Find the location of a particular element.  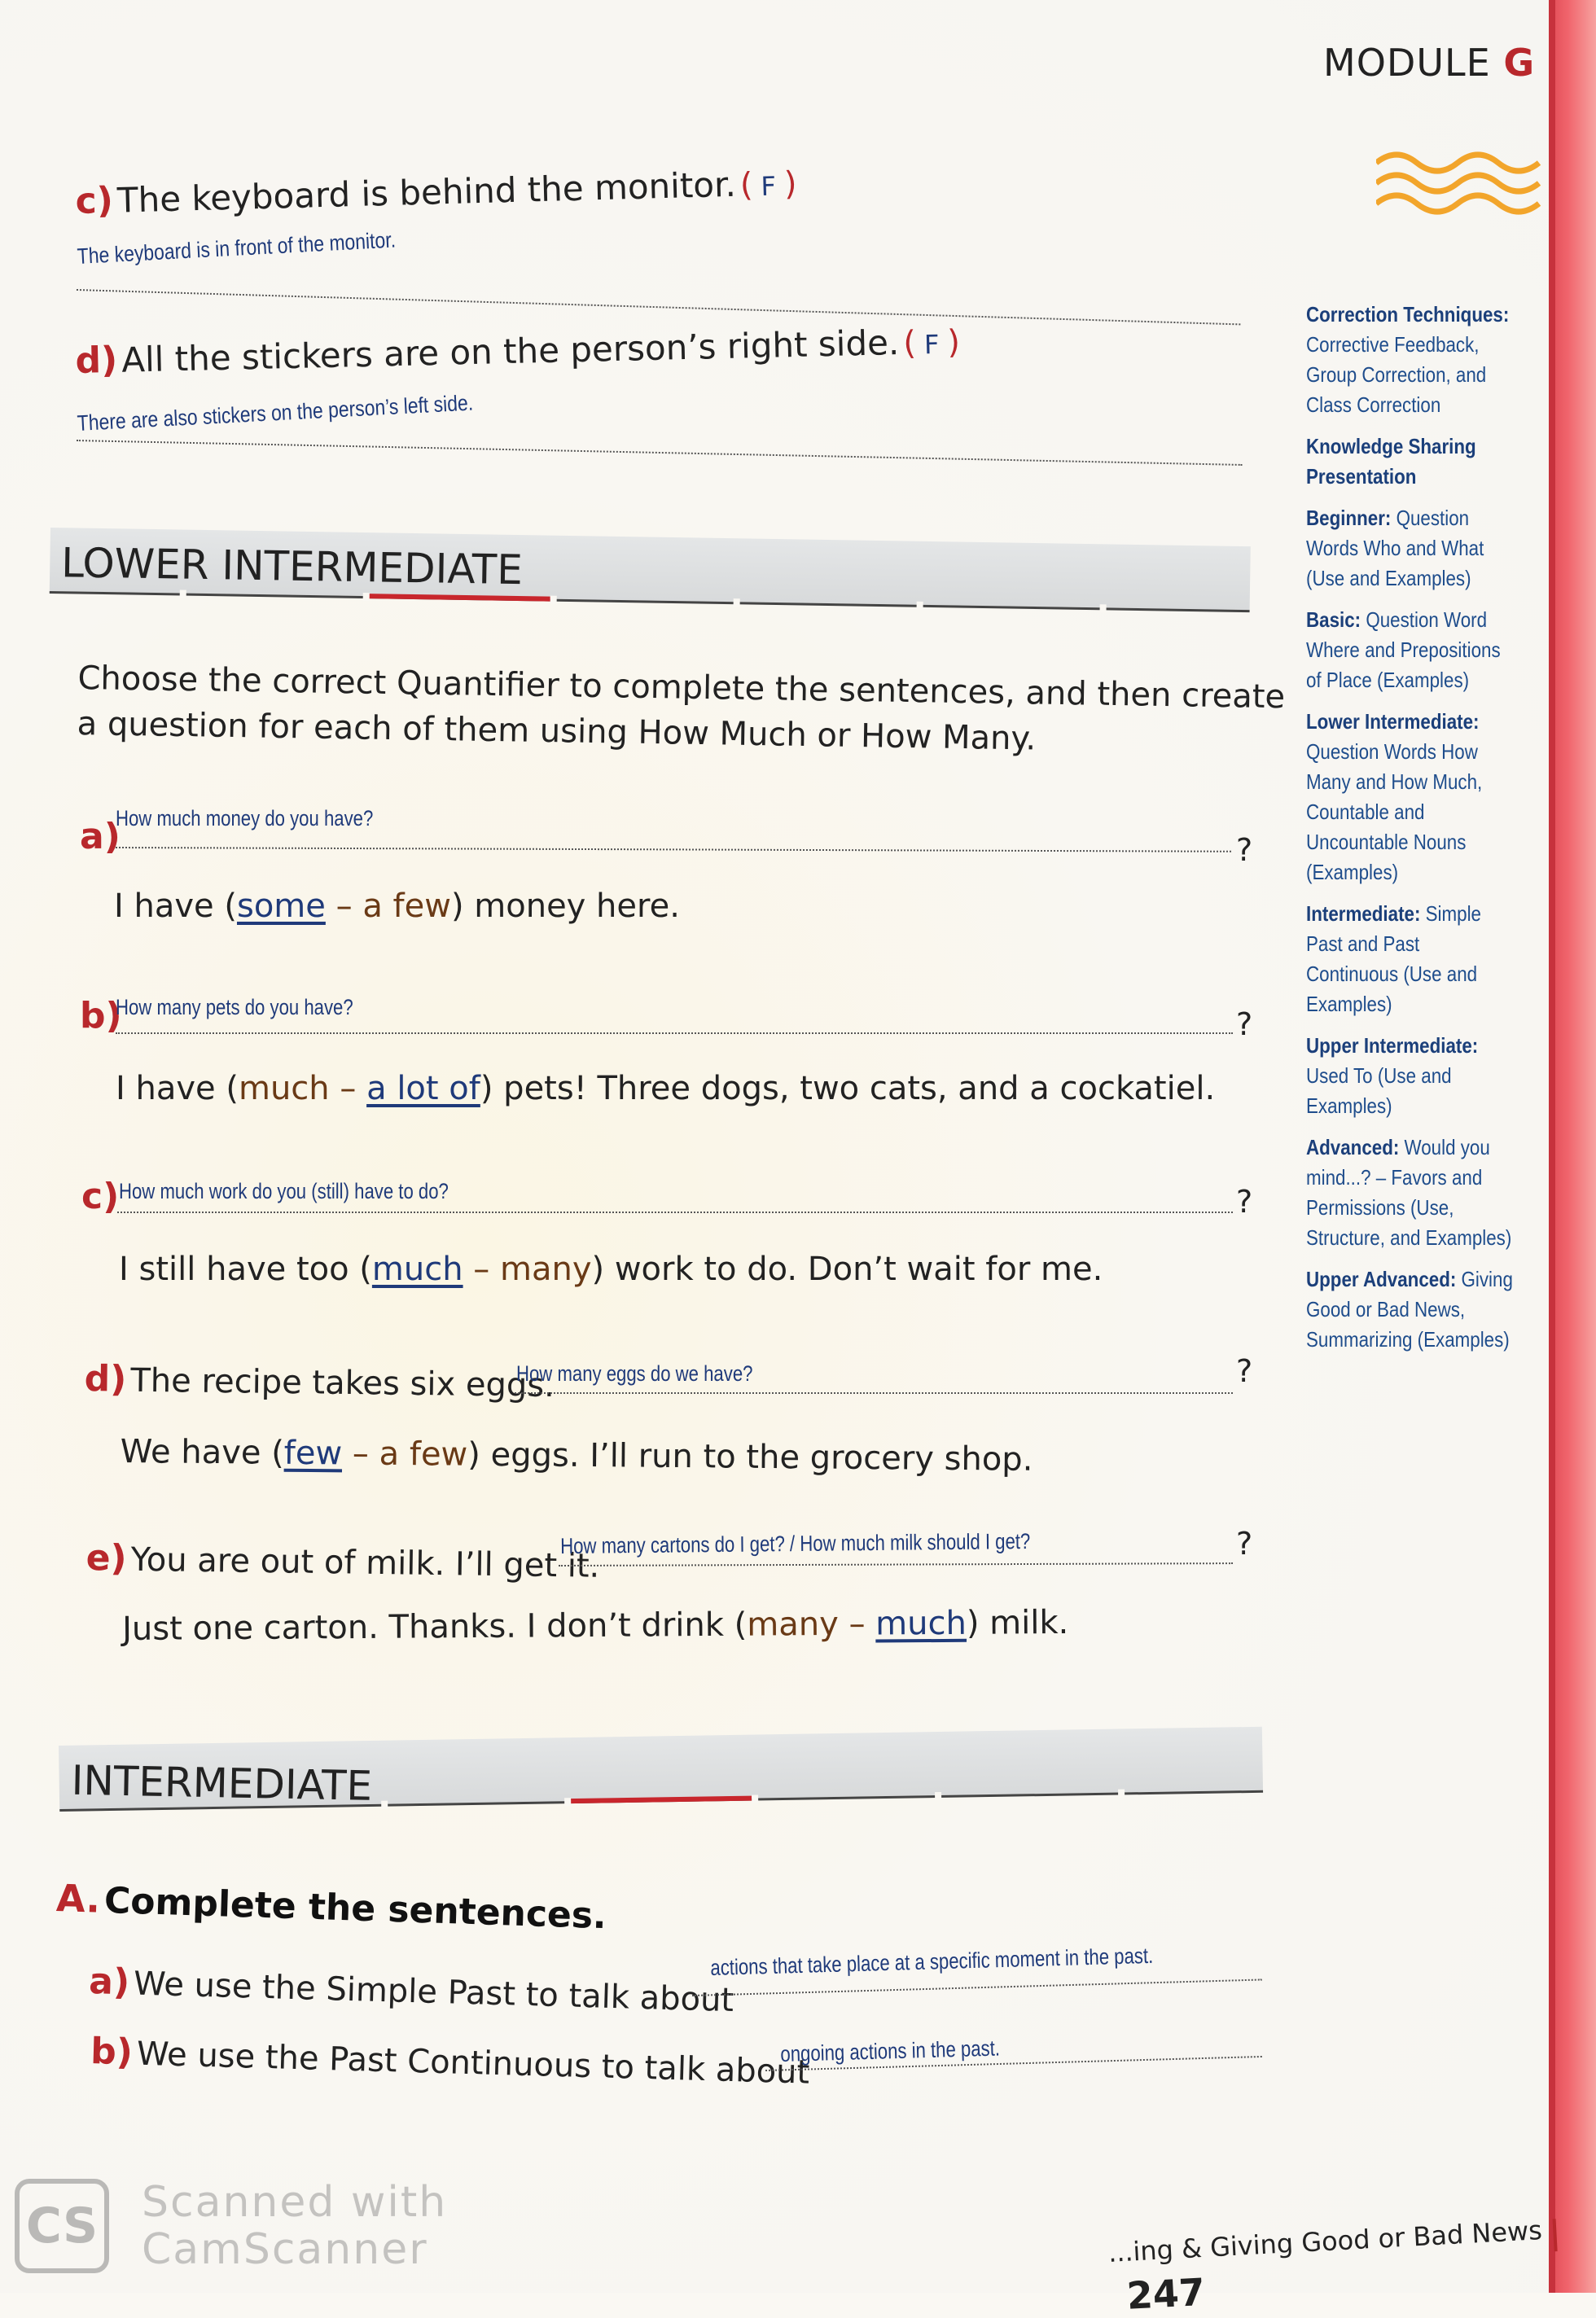

sidebar-entry: Knowledge Sharing Presentation is located at coordinates (1411, 462).